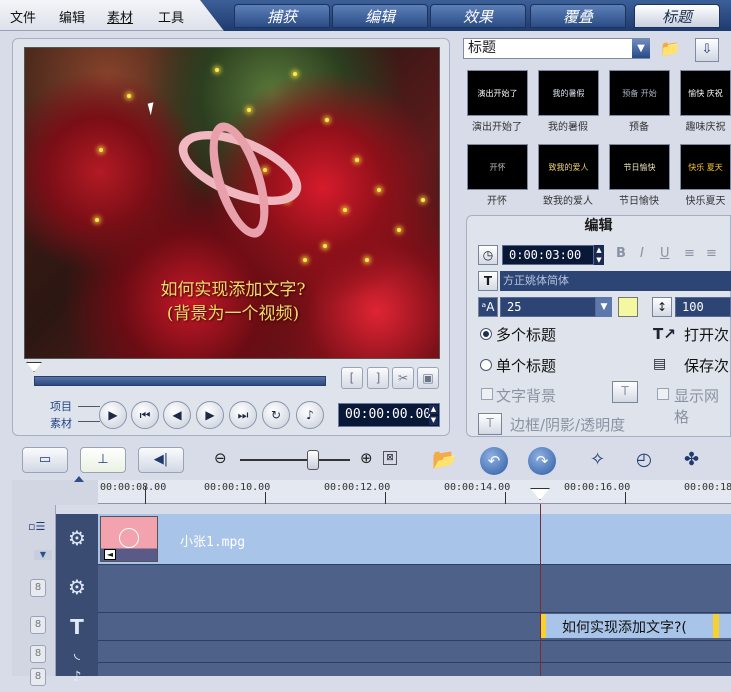  Describe the element at coordinates (282, 16) in the screenshot. I see `tab-capture: 捕获` at that location.